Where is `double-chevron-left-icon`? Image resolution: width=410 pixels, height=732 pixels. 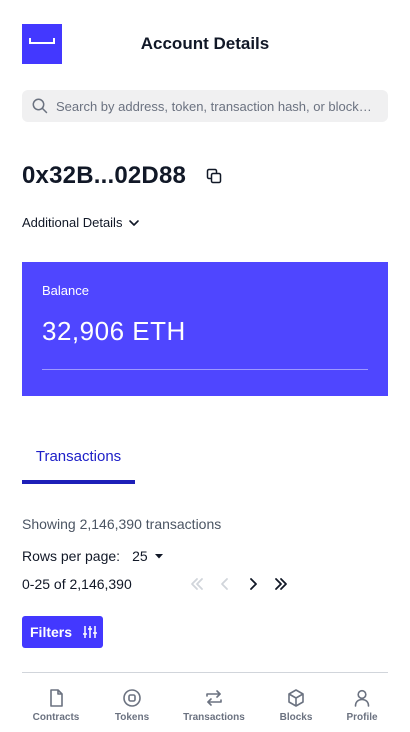 double-chevron-left-icon is located at coordinates (197, 584).